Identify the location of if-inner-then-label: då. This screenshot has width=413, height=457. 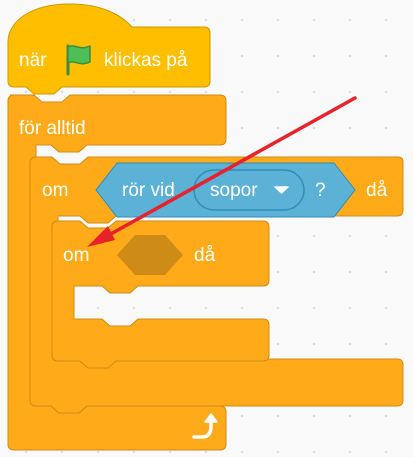
(205, 255).